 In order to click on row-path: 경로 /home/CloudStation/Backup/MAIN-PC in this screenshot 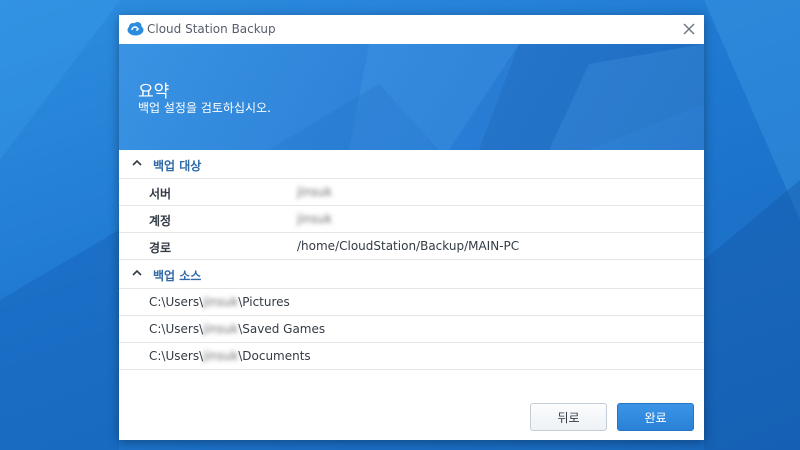, I will do `click(411, 246)`.